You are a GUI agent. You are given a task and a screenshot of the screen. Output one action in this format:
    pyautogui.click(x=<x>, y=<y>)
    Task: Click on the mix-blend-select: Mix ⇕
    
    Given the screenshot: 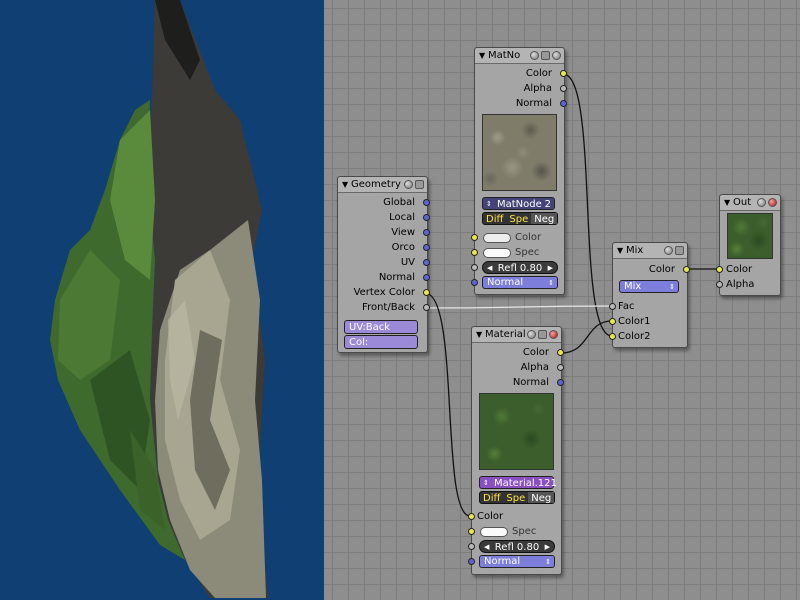 What is the action you would take?
    pyautogui.click(x=649, y=286)
    